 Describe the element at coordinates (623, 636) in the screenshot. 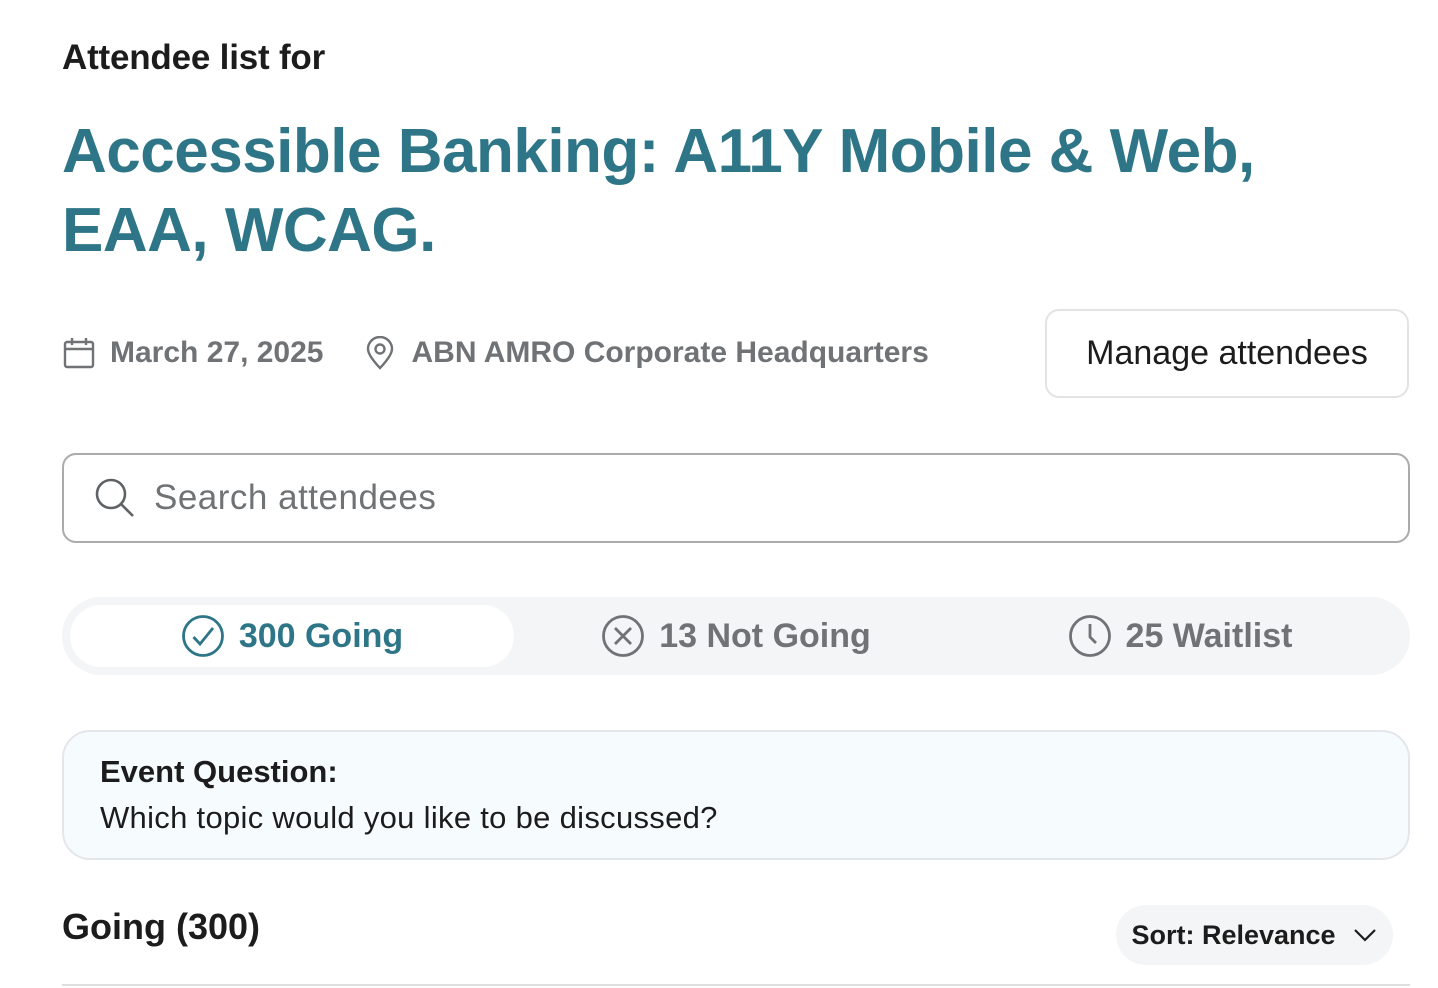

I see `x-circle-icon` at that location.